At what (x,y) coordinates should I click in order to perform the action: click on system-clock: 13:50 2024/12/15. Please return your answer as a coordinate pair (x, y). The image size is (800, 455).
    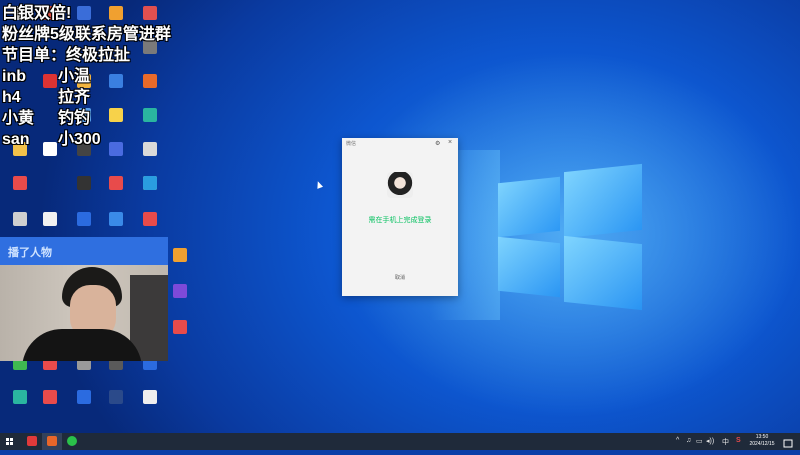
    Looking at the image, I should click on (762, 441).